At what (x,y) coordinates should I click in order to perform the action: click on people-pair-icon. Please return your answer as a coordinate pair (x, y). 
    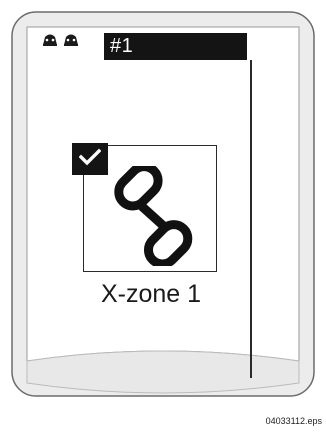
    Looking at the image, I should click on (65, 39).